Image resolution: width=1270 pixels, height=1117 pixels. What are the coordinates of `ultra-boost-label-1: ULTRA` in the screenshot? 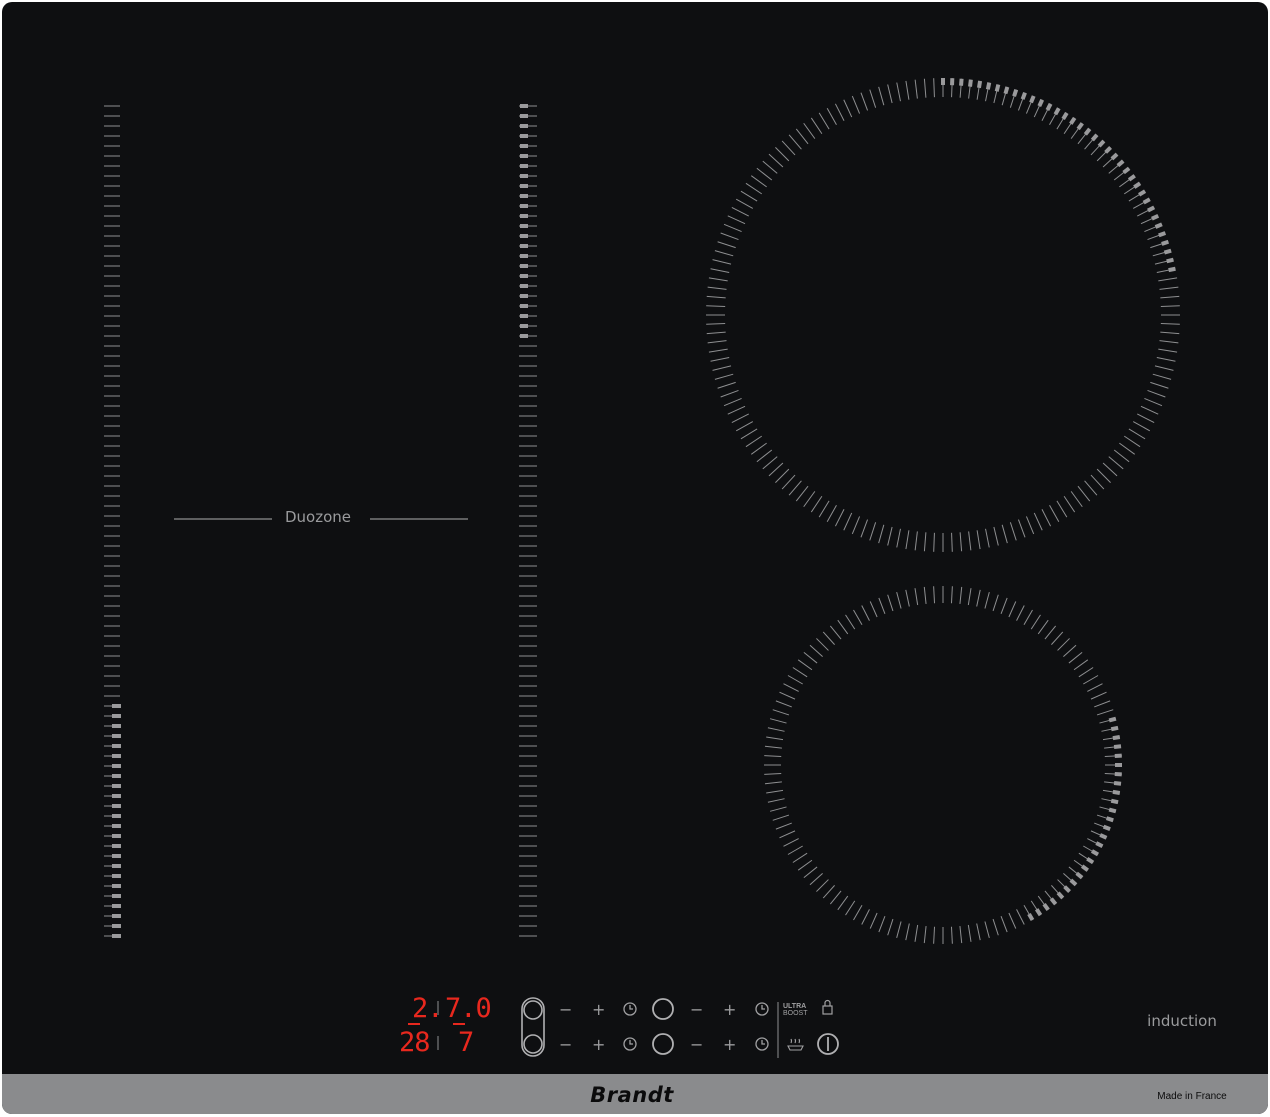 It's located at (795, 1006).